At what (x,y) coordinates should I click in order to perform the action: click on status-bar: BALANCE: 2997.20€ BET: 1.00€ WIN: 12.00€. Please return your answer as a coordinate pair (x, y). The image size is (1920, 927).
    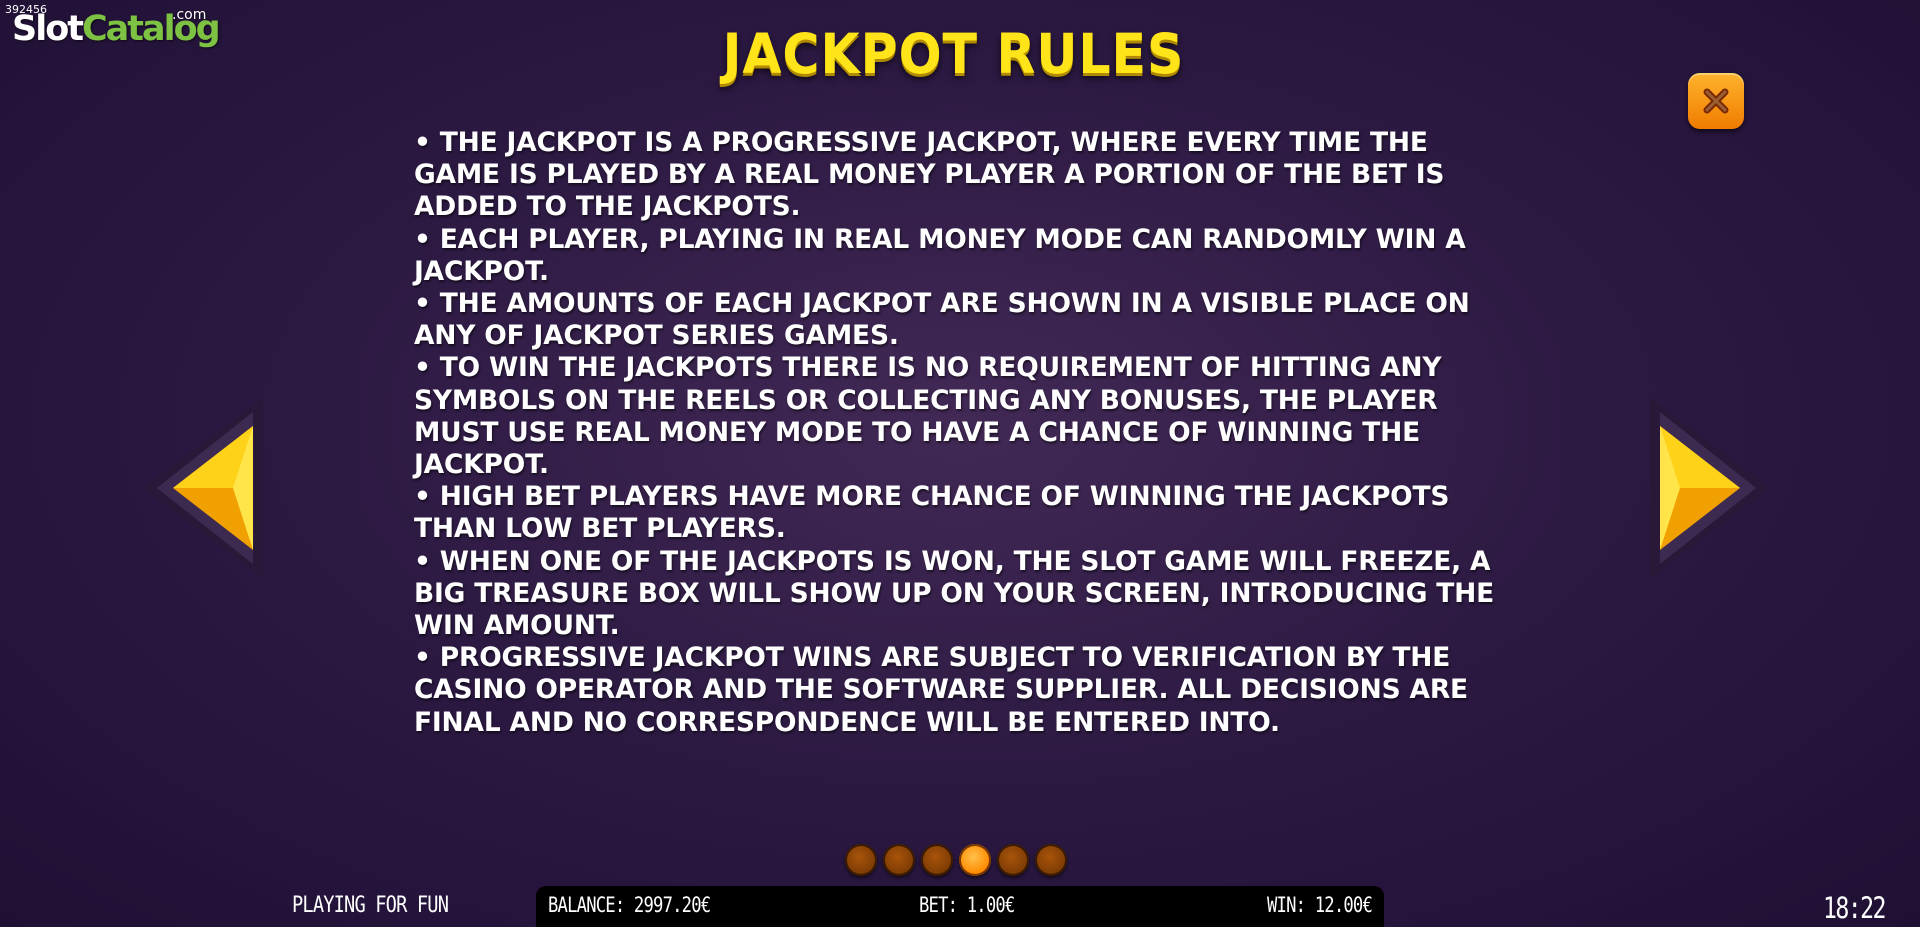
    Looking at the image, I should click on (960, 906).